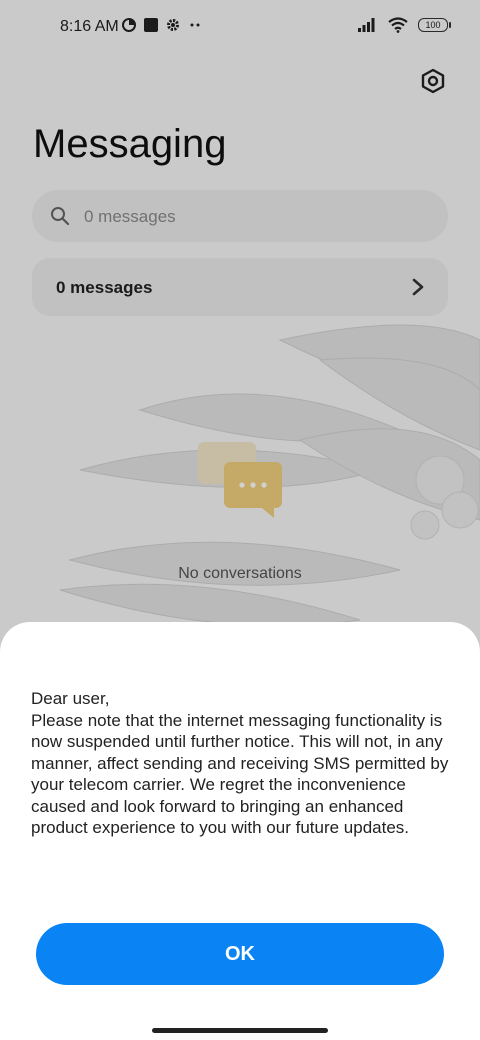 This screenshot has width=480, height=1040. Describe the element at coordinates (240, 1030) in the screenshot. I see `home-indicator` at that location.